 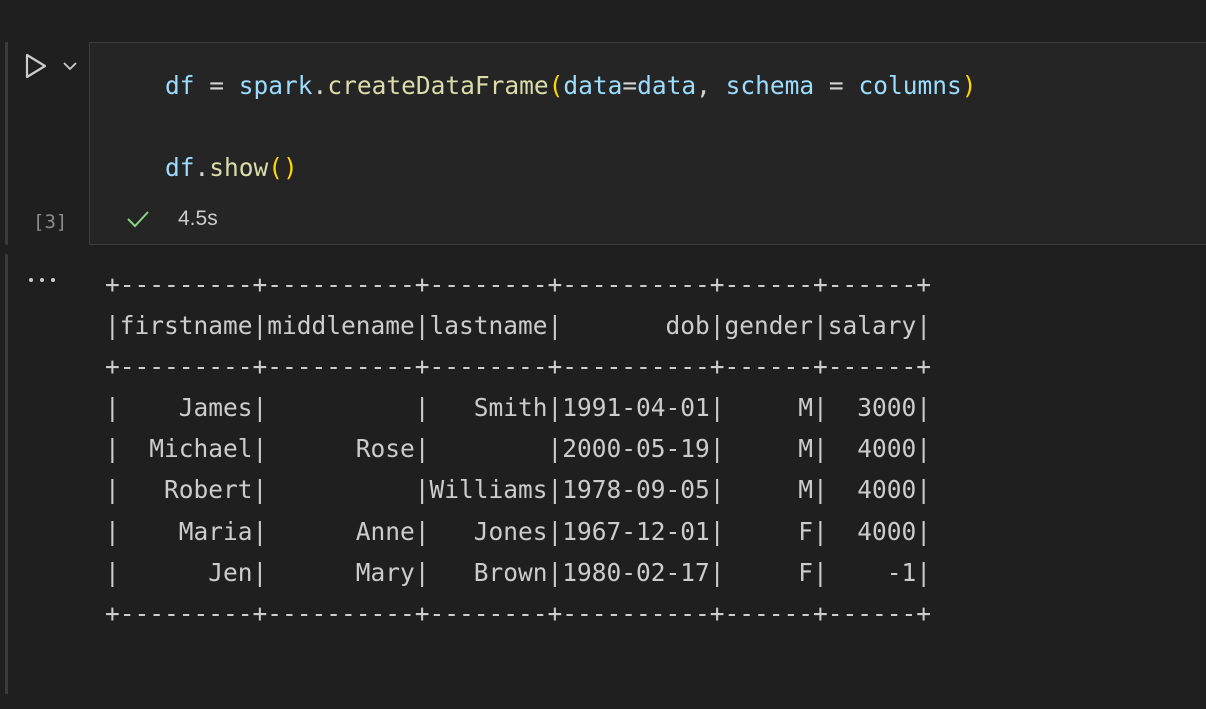 I want to click on code-token: show, so click(x=239, y=167).